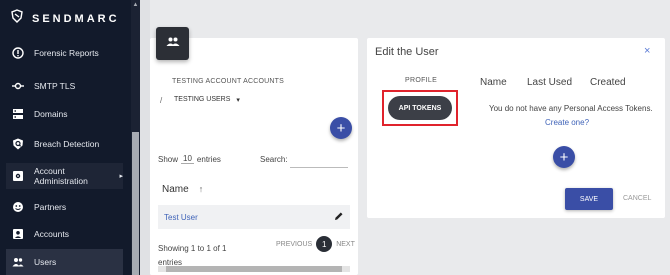 The image size is (670, 275). Describe the element at coordinates (254, 269) in the screenshot. I see `table-hscroll-thumb` at that location.